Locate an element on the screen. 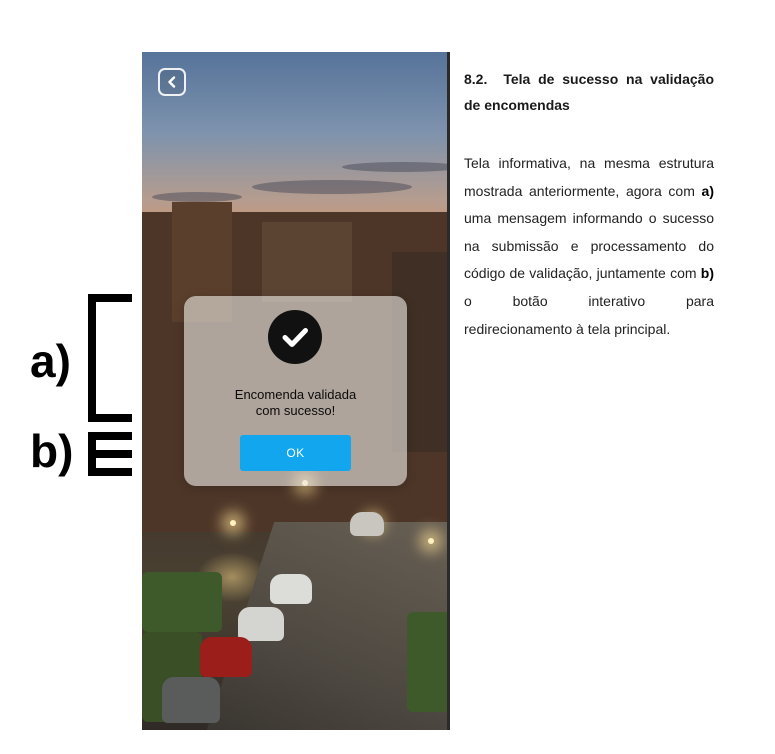  building is located at coordinates (307, 262).